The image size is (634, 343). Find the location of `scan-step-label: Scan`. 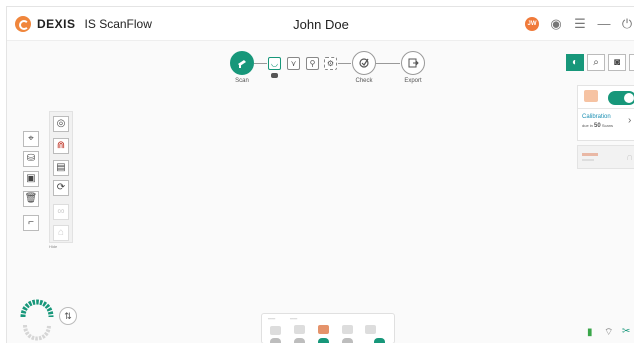

scan-step-label: Scan is located at coordinates (242, 81).